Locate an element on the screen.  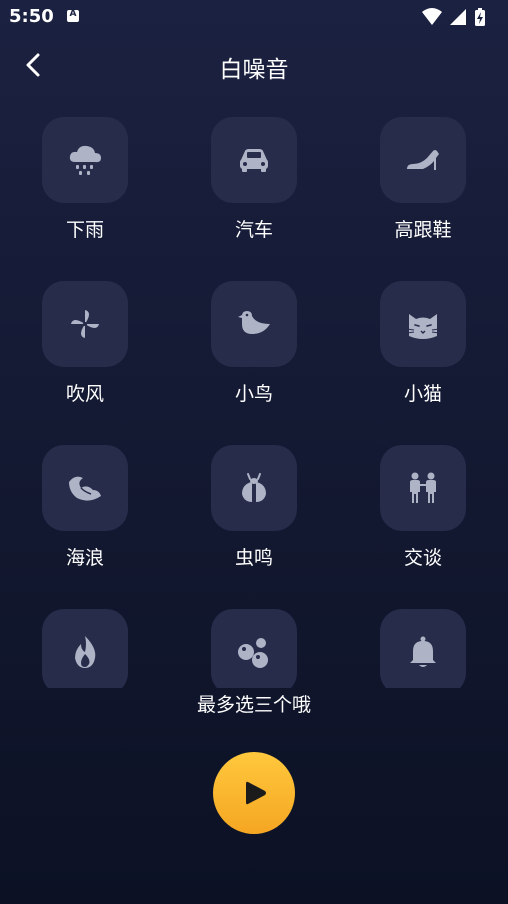
sound-tile-rain: 下雨 is located at coordinates (85, 182).